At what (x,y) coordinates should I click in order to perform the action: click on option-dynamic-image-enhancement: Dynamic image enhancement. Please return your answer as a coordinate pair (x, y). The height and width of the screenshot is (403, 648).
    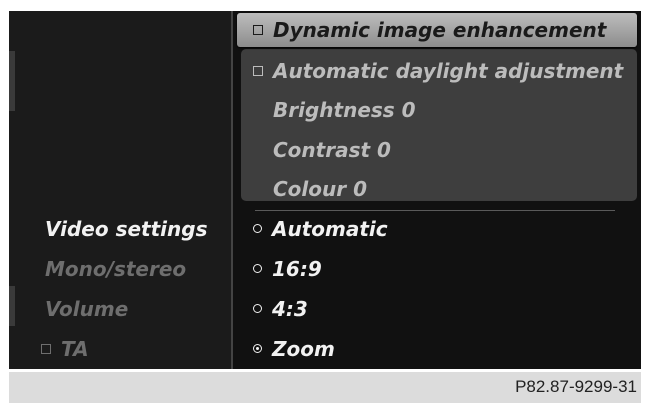
    Looking at the image, I should click on (429, 30).